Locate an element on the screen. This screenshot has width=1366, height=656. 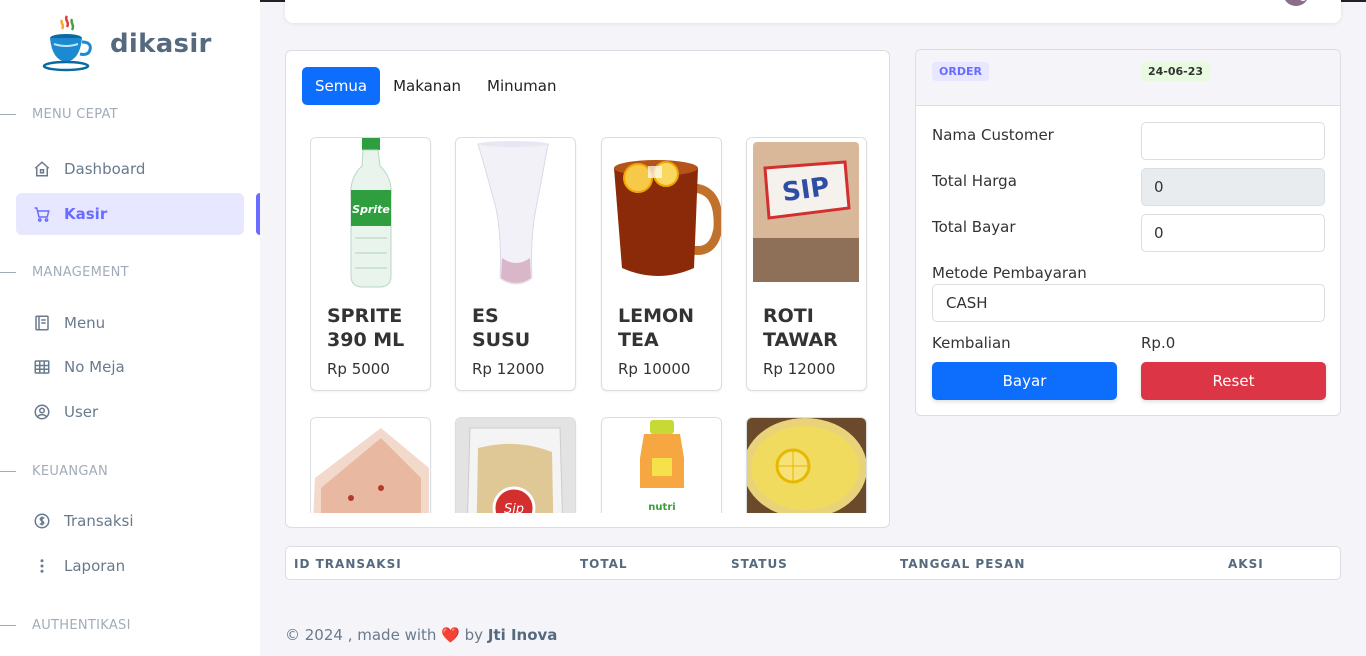
total-harga-label: Total Harga is located at coordinates (974, 181).